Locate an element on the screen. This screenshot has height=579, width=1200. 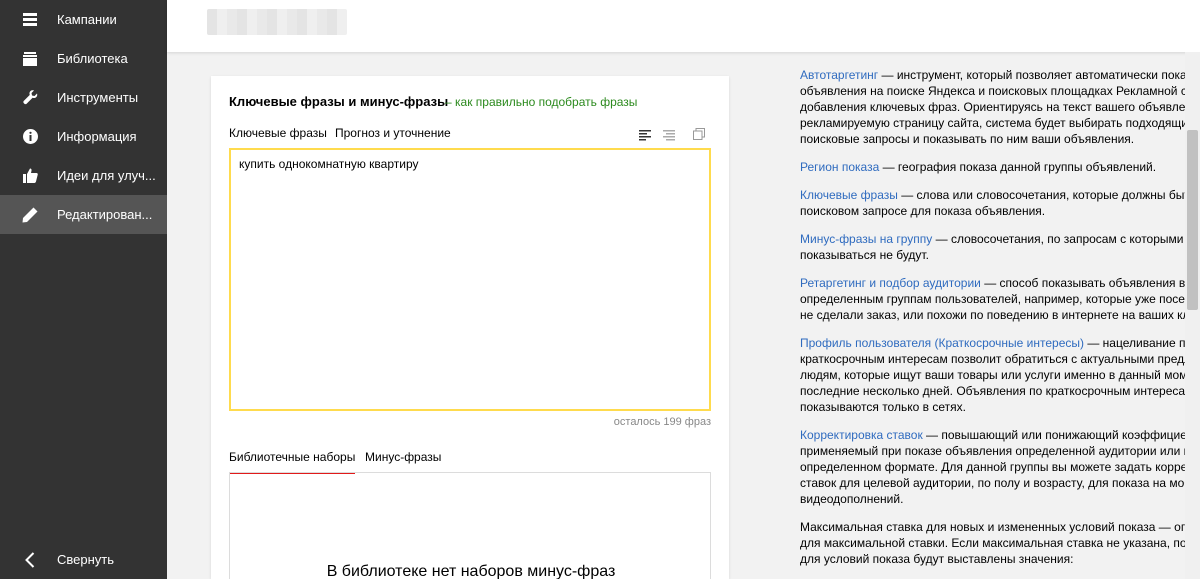
tab-keywords: Ключевые фразы is located at coordinates (278, 138).